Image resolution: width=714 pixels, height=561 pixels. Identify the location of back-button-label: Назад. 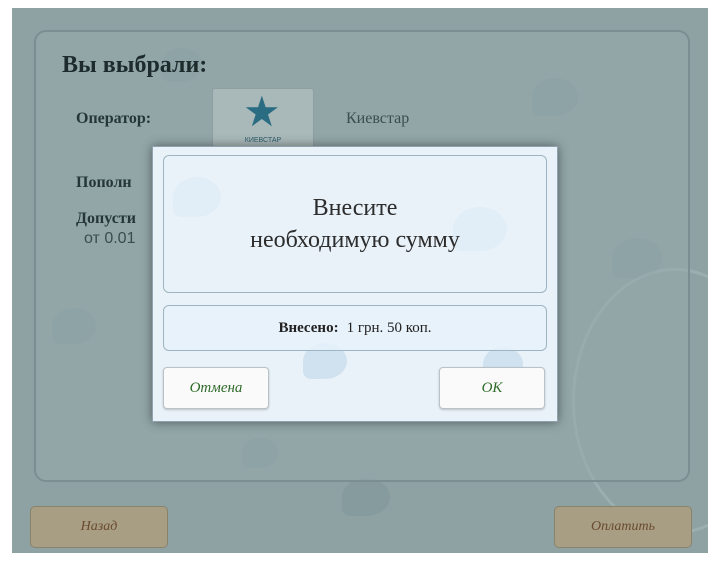
(99, 526).